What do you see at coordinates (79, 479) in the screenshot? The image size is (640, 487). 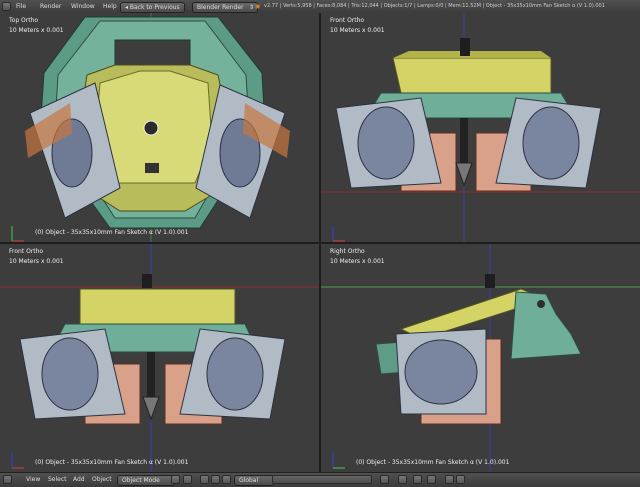 I see `menu-add: Add` at bounding box center [79, 479].